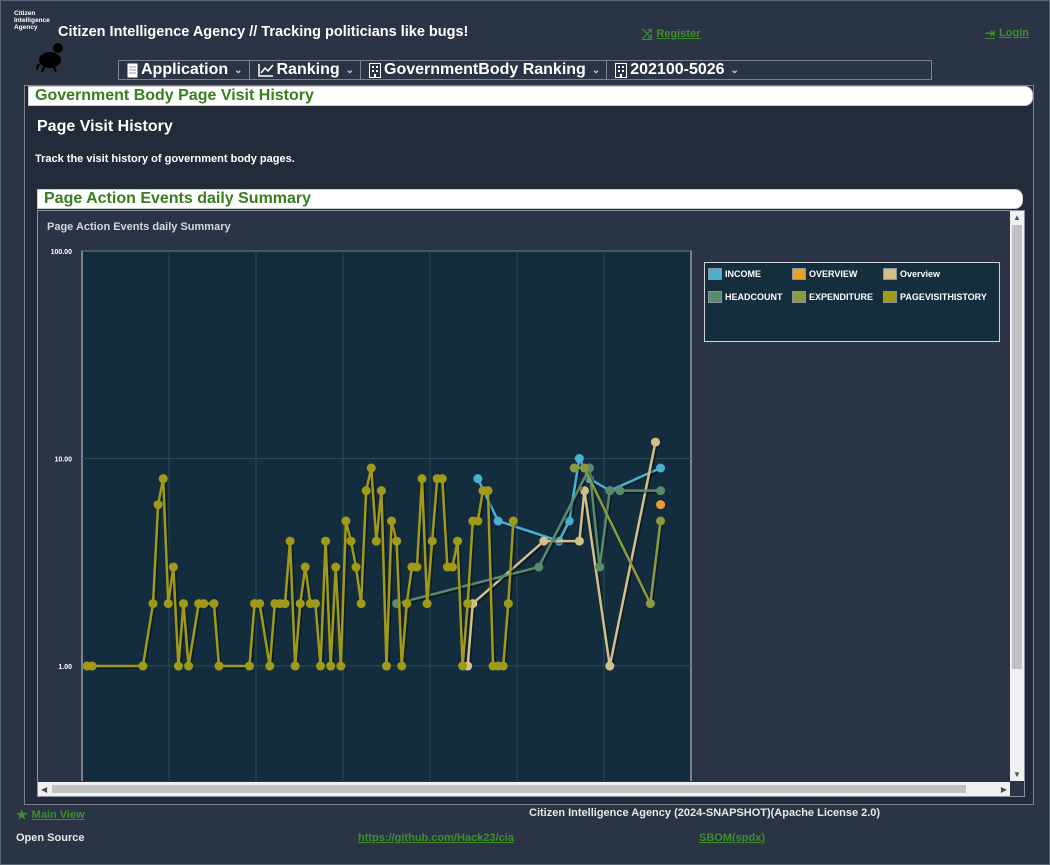 This screenshot has height=865, width=1050. What do you see at coordinates (732, 838) in the screenshot?
I see `sbom-link: SBOM(spdx)` at bounding box center [732, 838].